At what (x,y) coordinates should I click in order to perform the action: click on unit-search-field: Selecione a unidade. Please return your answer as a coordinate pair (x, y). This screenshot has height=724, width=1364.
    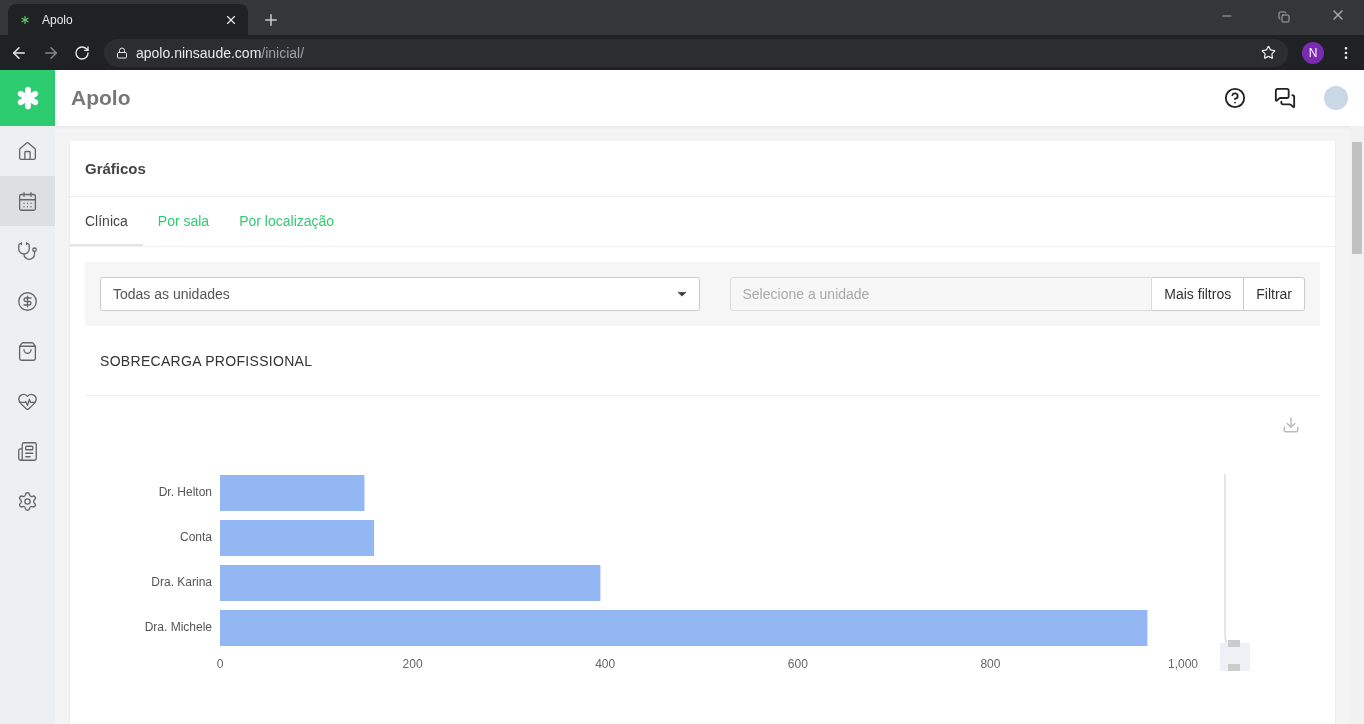
    Looking at the image, I should click on (941, 294).